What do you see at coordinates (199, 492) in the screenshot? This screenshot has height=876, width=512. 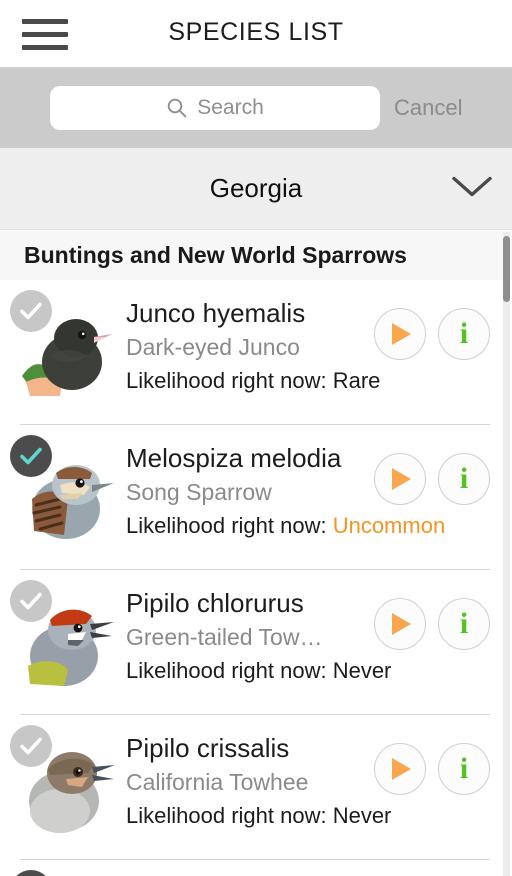 I see `common-name: Song Sparrow` at bounding box center [199, 492].